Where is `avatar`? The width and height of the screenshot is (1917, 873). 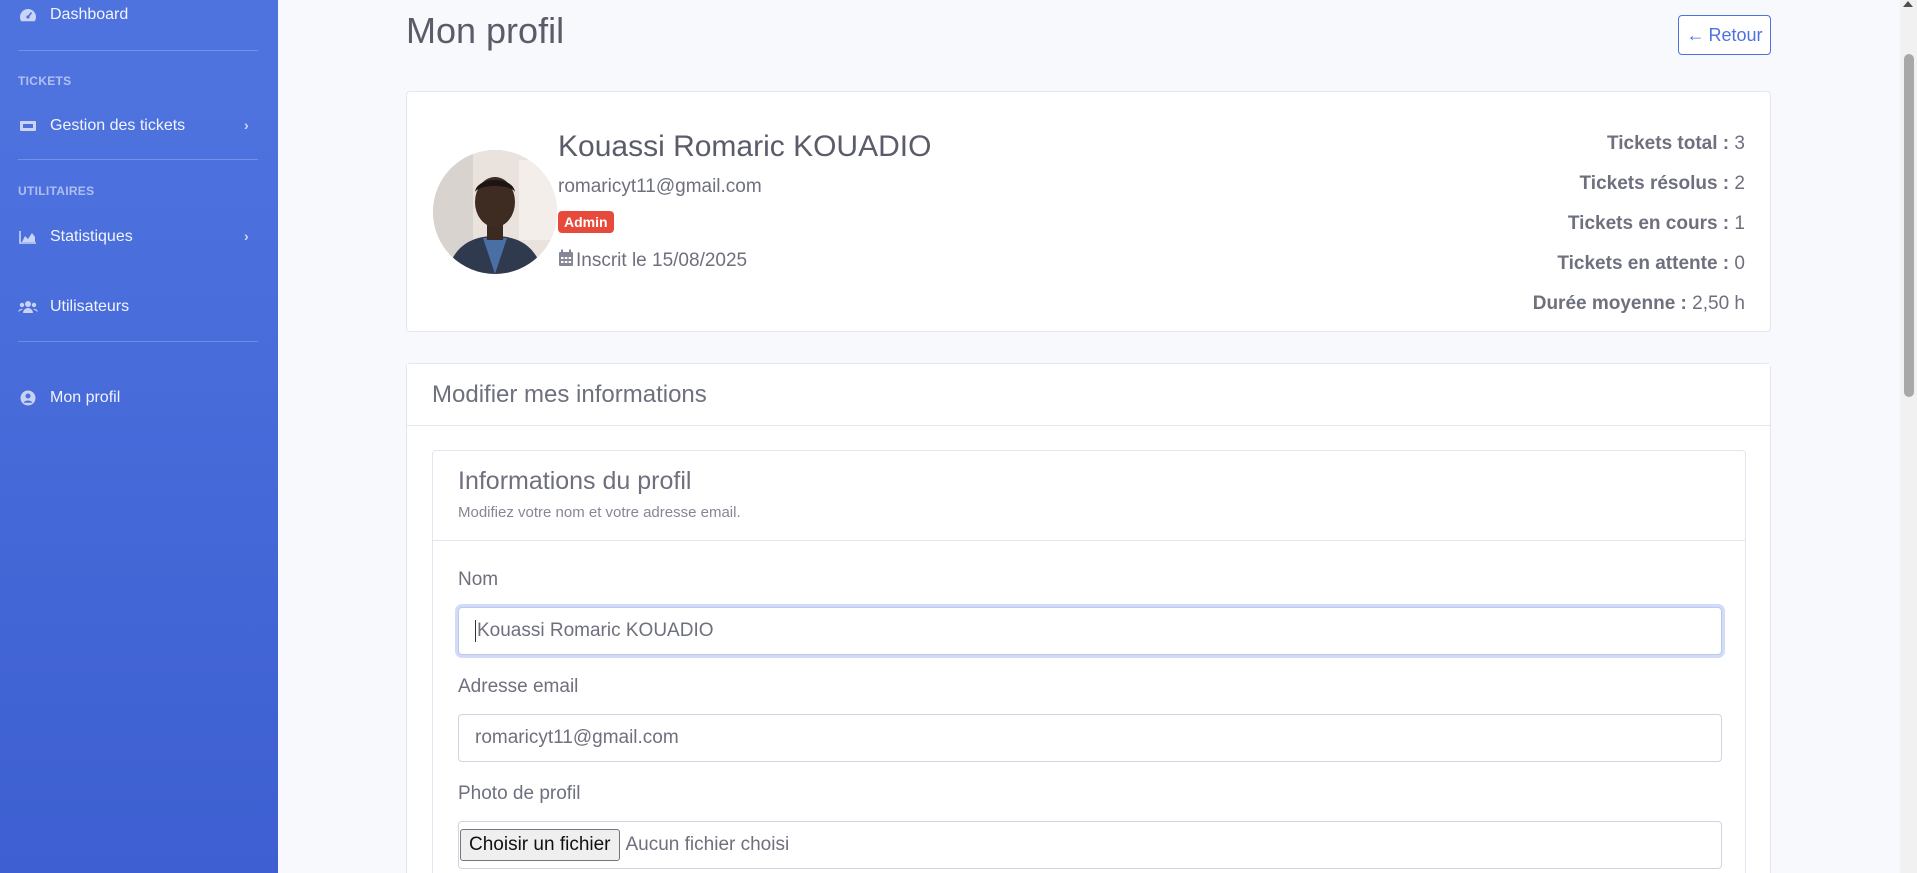
avatar is located at coordinates (495, 212).